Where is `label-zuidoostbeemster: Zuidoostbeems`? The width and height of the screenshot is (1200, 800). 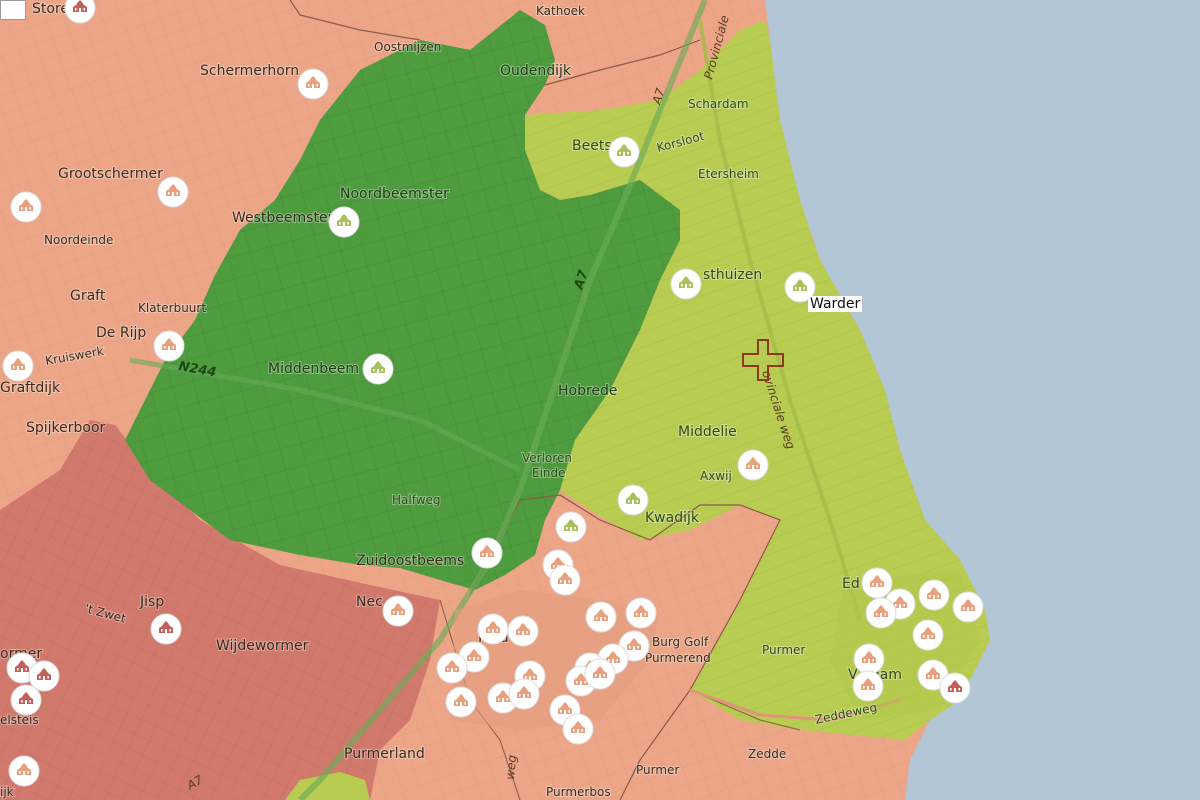
label-zuidoostbeemster: Zuidoostbeems is located at coordinates (410, 561).